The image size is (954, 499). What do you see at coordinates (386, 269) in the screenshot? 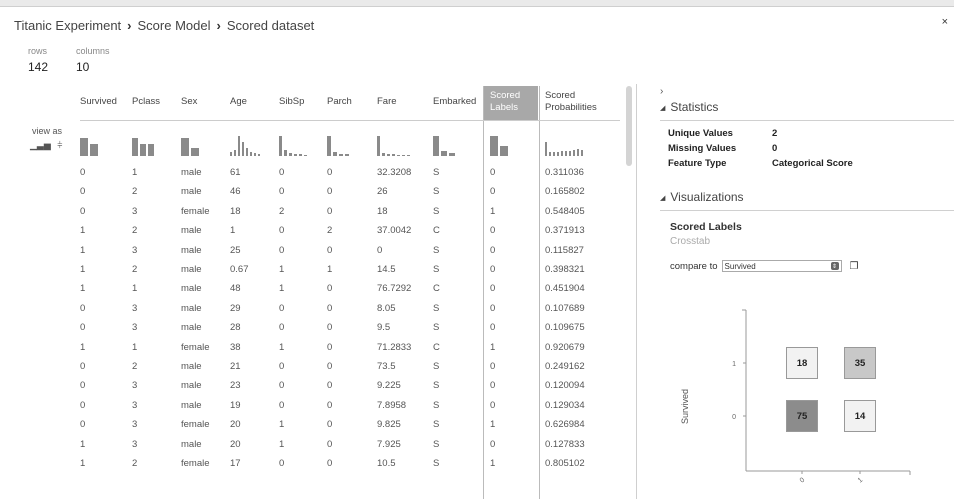
I see `table-cell: 14.5` at bounding box center [386, 269].